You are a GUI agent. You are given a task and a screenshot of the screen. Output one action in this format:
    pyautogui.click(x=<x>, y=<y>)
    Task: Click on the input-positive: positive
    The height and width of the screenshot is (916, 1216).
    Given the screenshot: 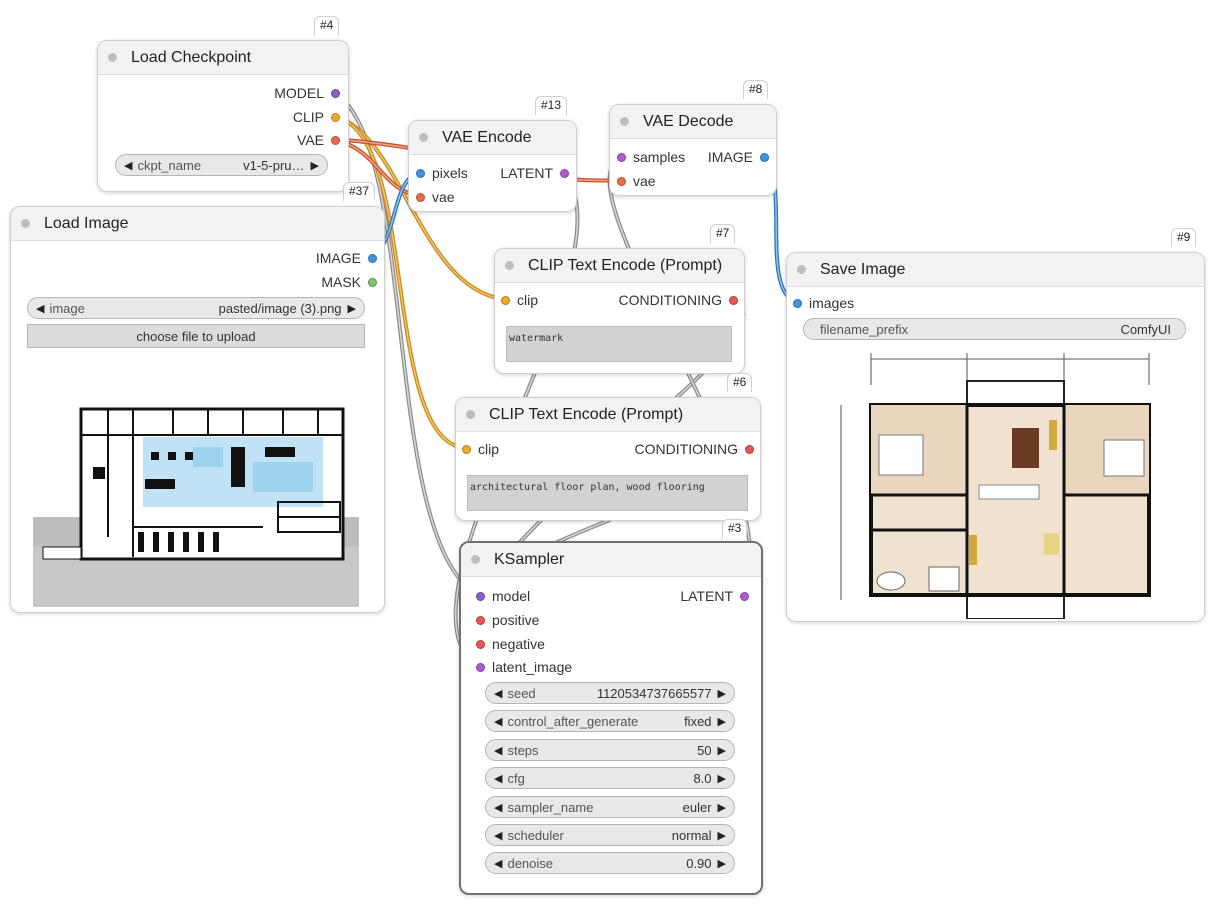 What is the action you would take?
    pyautogui.click(x=507, y=620)
    